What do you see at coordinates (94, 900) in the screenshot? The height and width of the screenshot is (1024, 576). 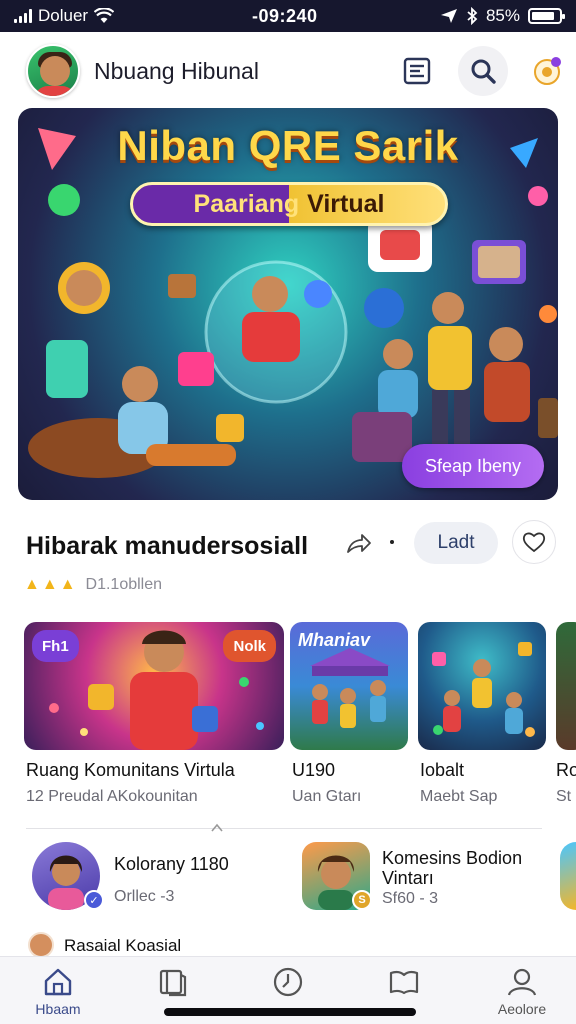 I see `verified-badge: ✓` at bounding box center [94, 900].